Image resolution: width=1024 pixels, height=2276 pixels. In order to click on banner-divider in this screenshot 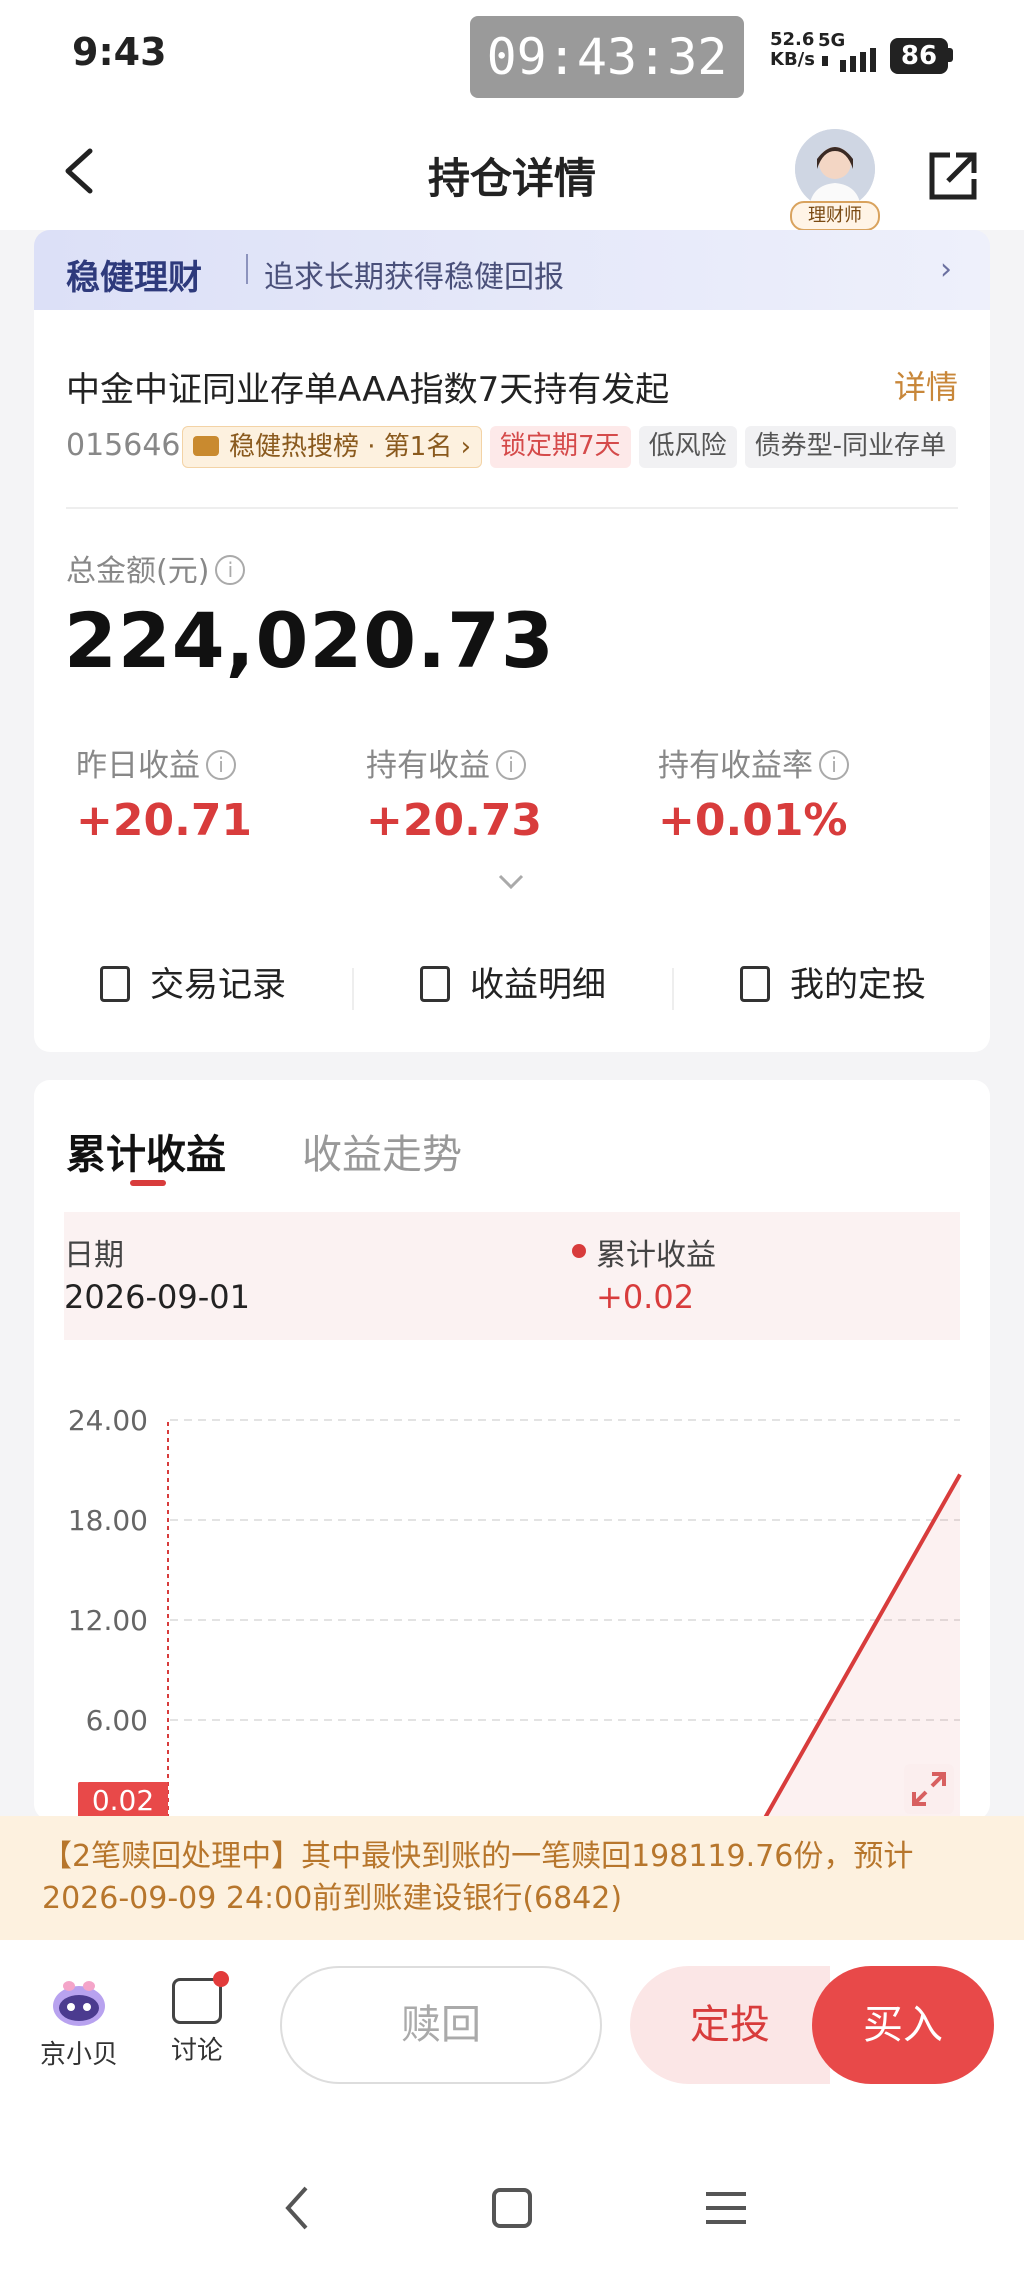, I will do `click(247, 269)`.